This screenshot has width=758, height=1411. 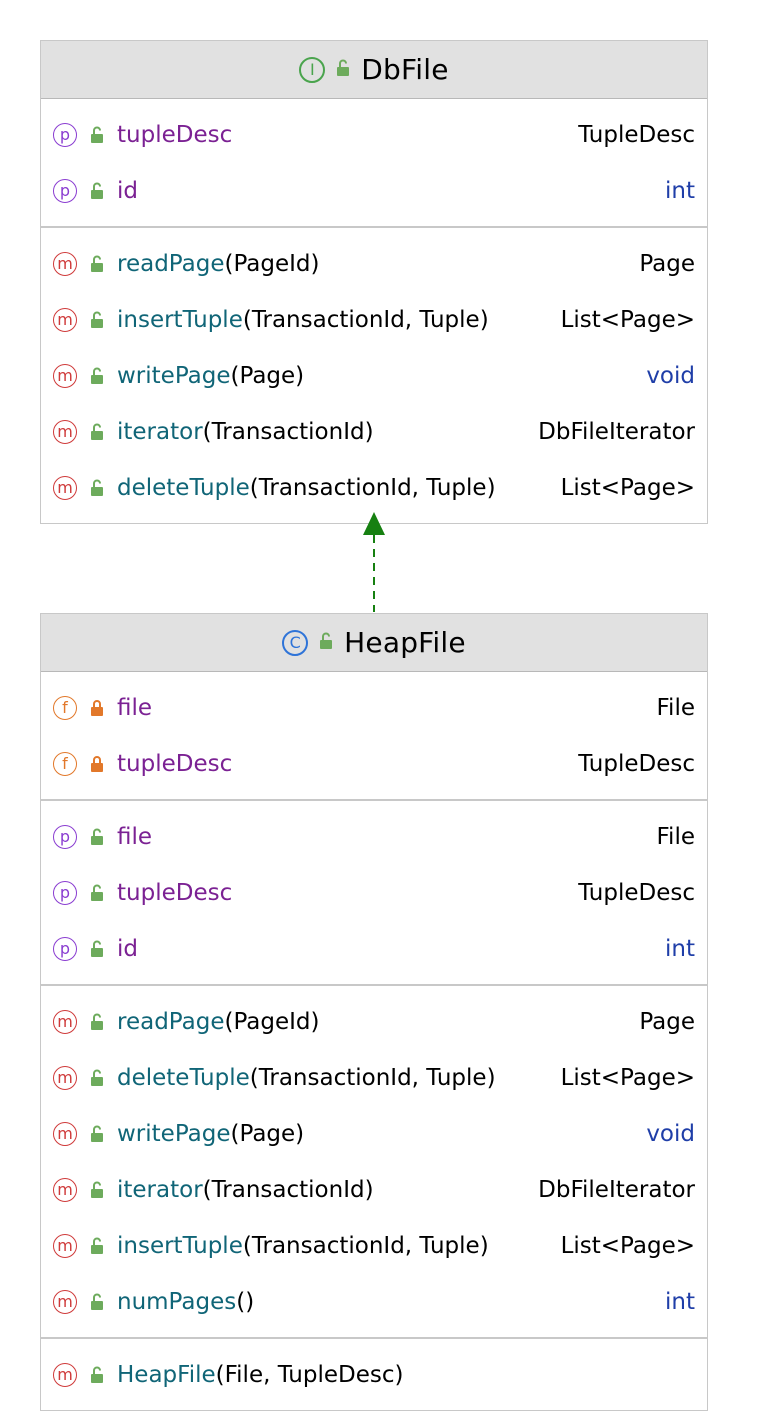 I want to click on member-name: id, so click(x=127, y=949).